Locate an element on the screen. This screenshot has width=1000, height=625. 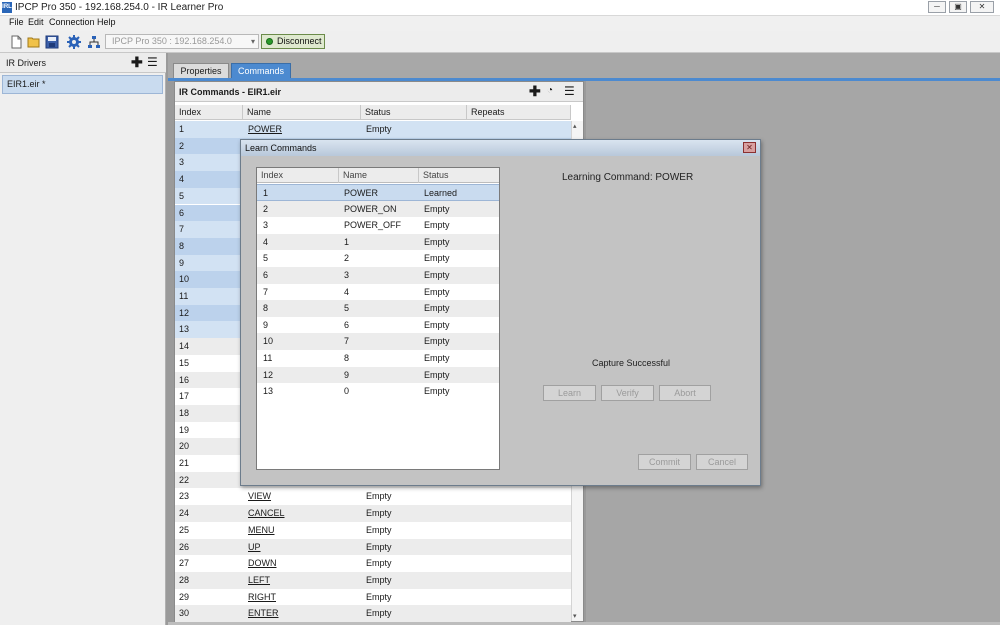
verify-button: Verify is located at coordinates (627, 393).